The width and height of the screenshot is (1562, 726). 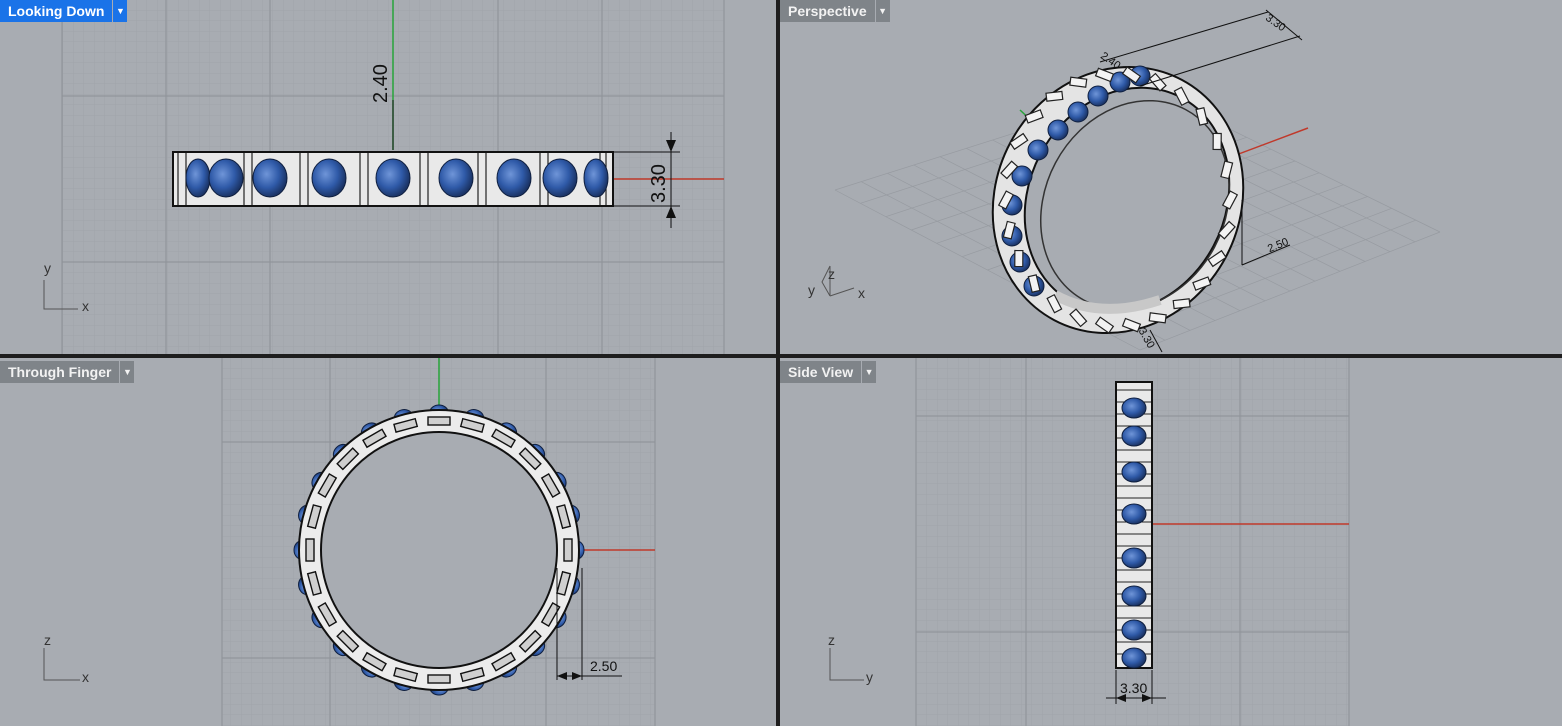 What do you see at coordinates (821, 372) in the screenshot?
I see `viewport-title: Side View` at bounding box center [821, 372].